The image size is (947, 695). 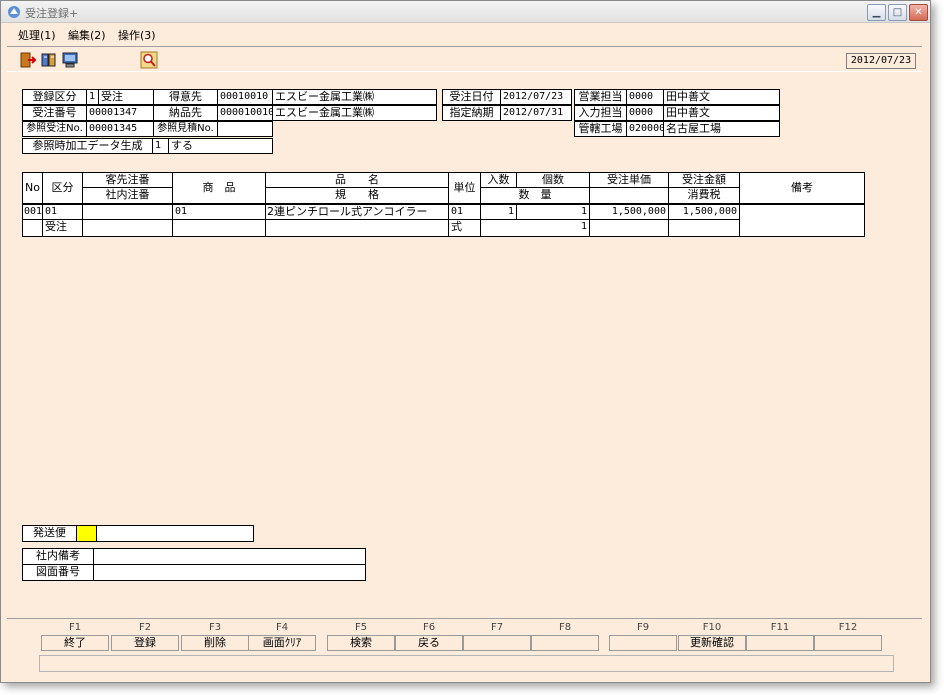 What do you see at coordinates (28, 60) in the screenshot?
I see `exit-icon` at bounding box center [28, 60].